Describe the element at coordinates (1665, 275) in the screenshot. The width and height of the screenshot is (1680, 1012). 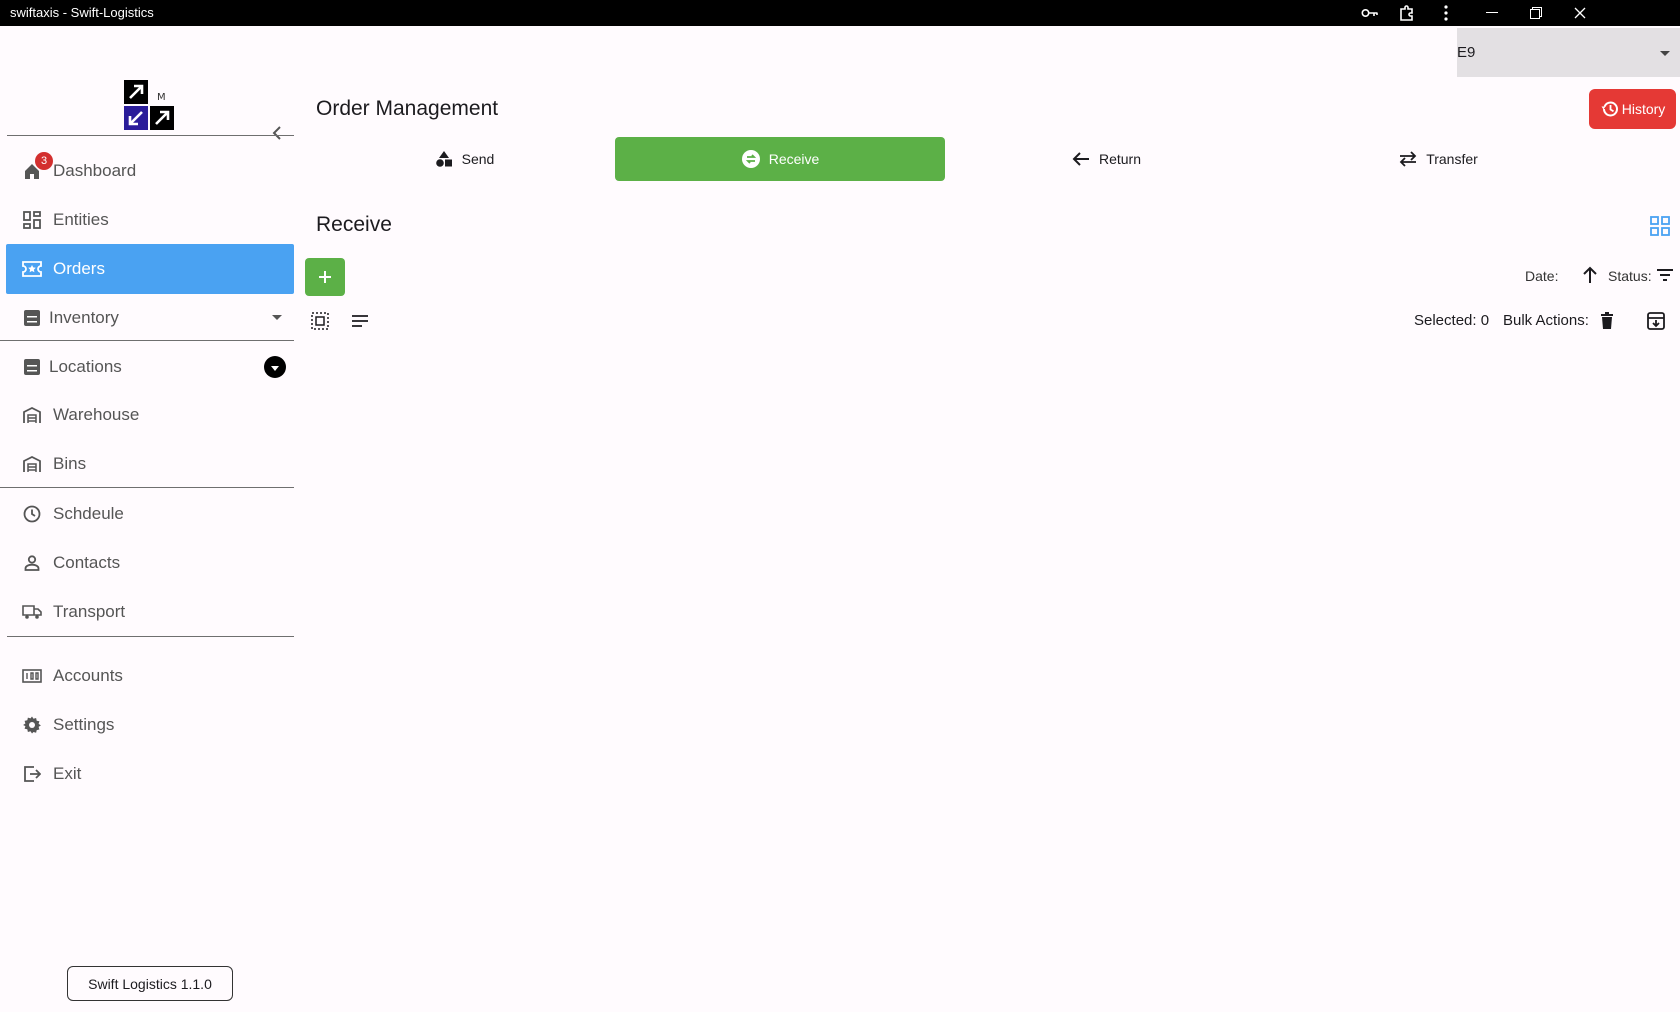
I see `filter-icon` at that location.